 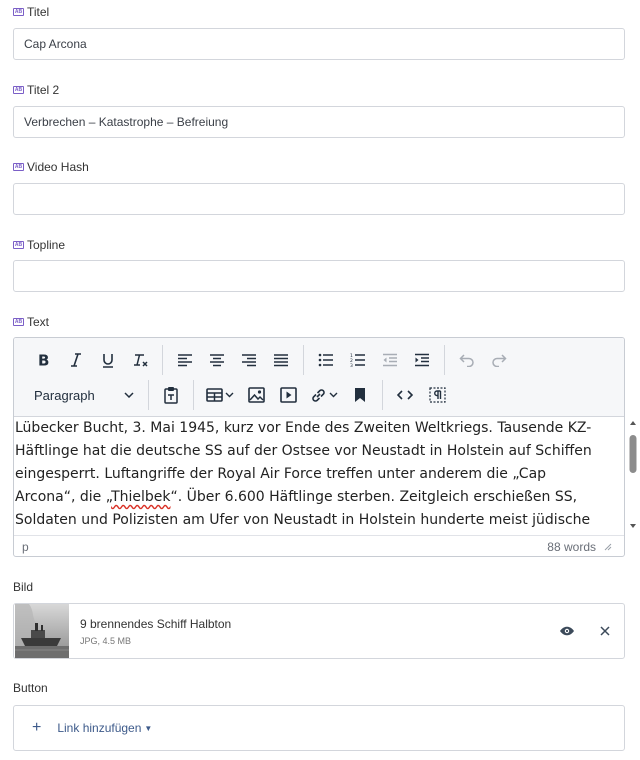 I want to click on outdent-button, so click(x=390, y=360).